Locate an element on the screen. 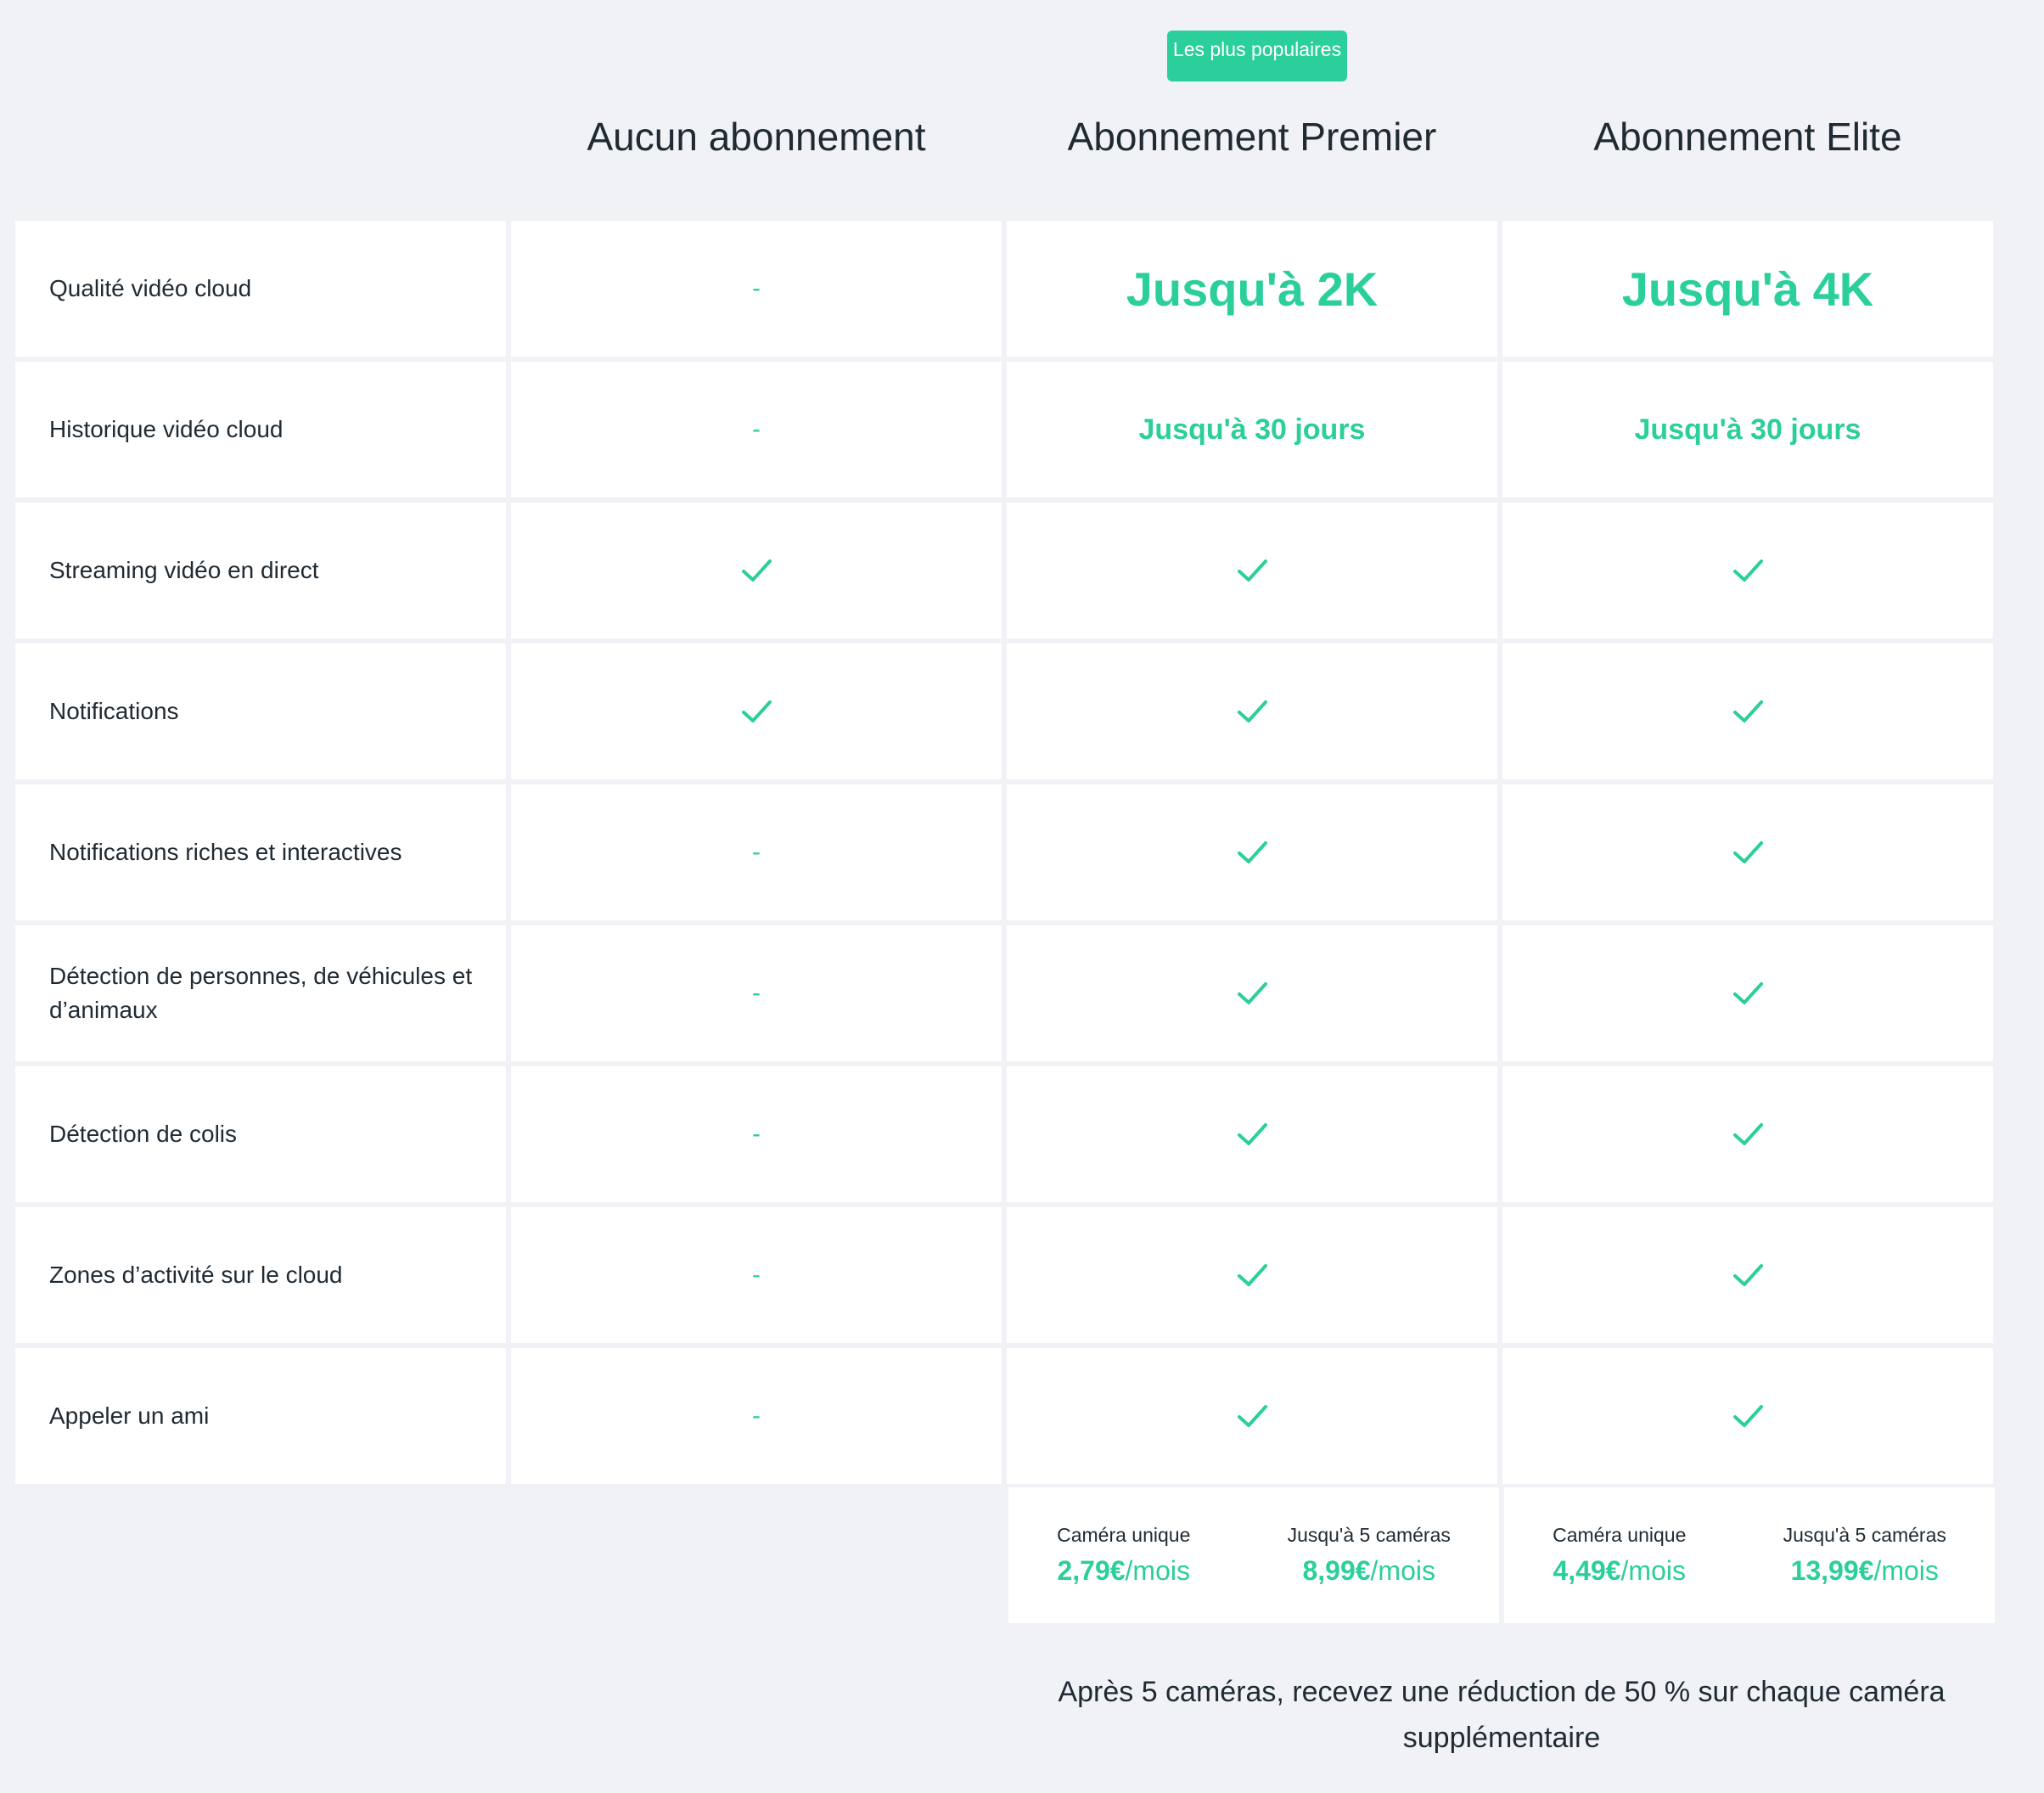 The height and width of the screenshot is (1793, 2044). column-header-aucun: Aucun abonnement is located at coordinates (756, 137).